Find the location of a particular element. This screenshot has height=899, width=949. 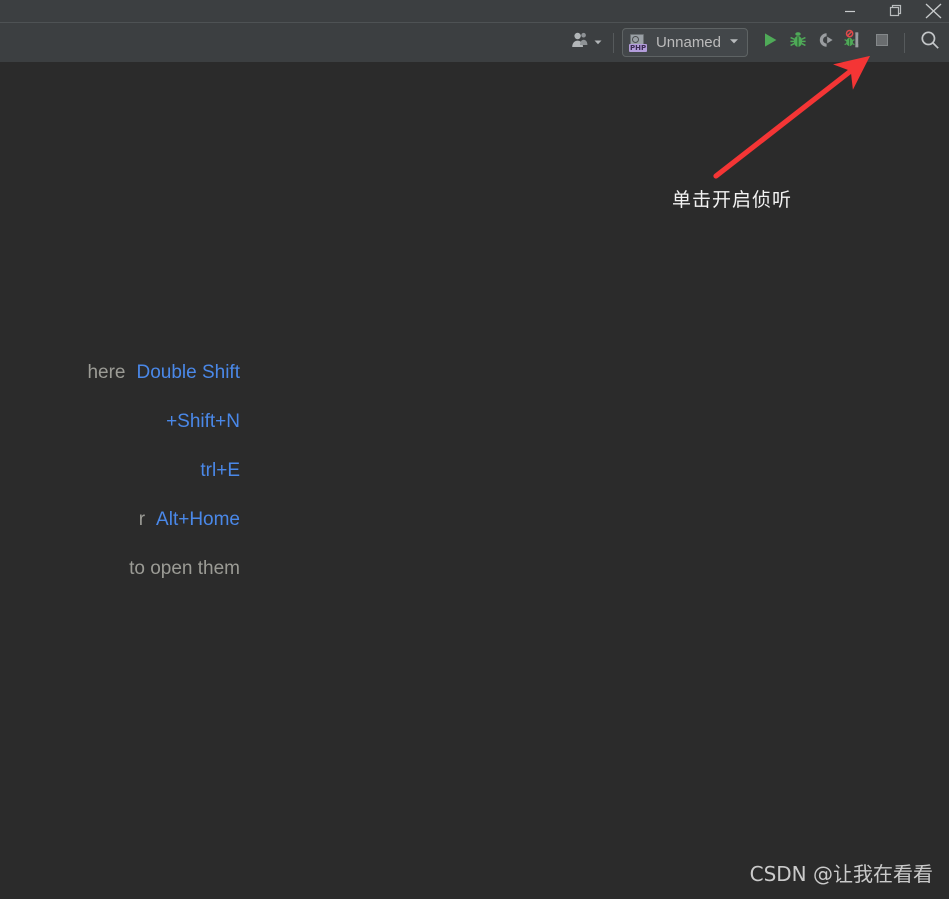

close-icon is located at coordinates (934, 11).